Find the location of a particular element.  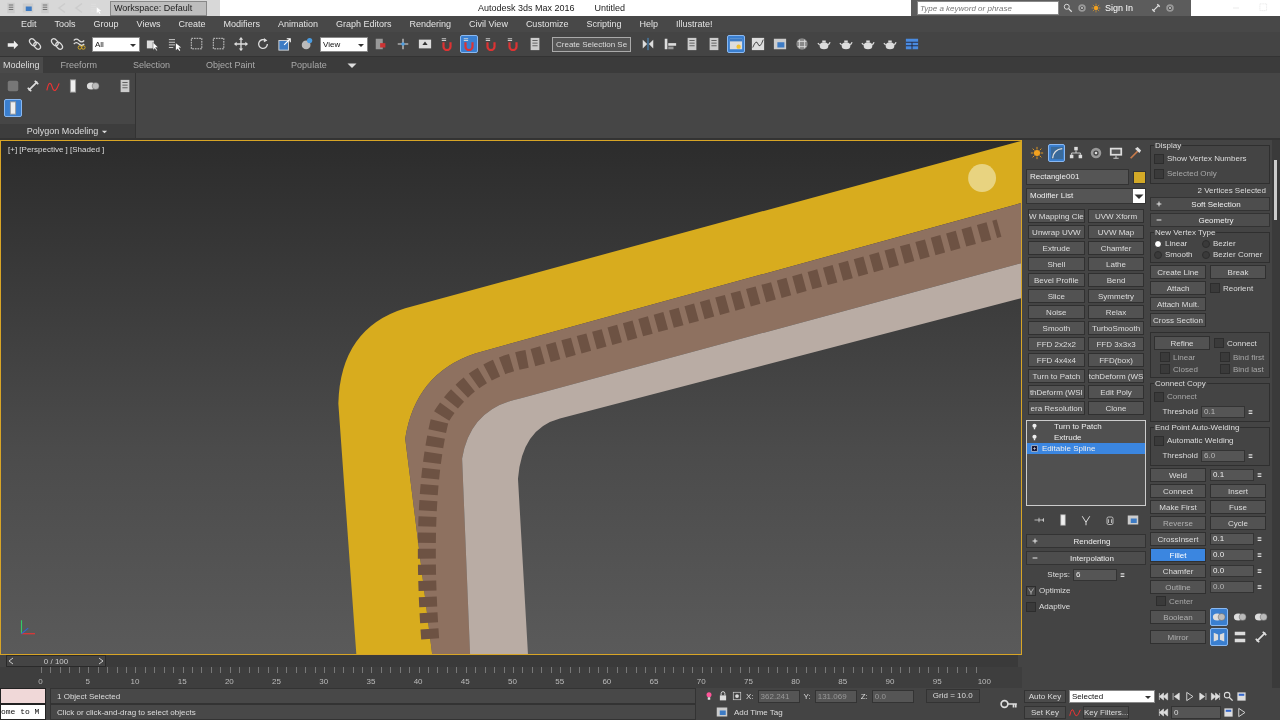

command-button: Weld is located at coordinates (1178, 475).